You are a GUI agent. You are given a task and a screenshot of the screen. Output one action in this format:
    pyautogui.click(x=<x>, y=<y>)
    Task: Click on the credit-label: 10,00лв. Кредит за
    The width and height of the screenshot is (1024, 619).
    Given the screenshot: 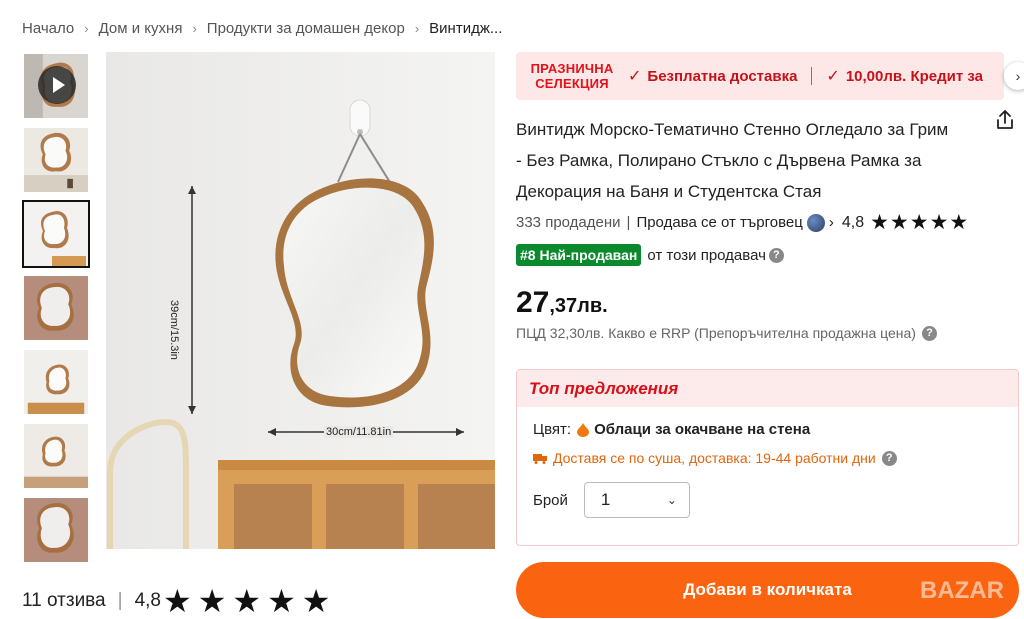 What is the action you would take?
    pyautogui.click(x=914, y=76)
    